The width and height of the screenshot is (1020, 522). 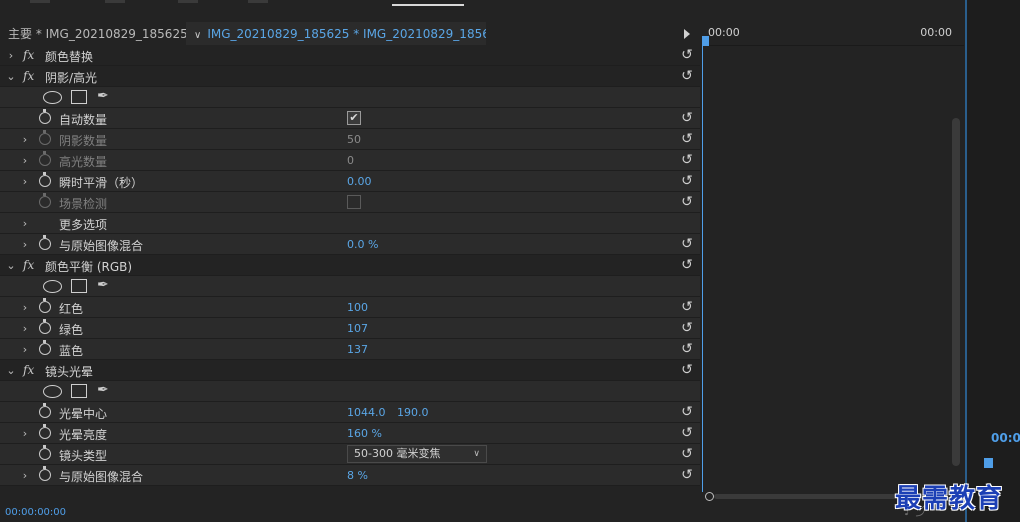 What do you see at coordinates (83, 414) in the screenshot?
I see `property-label: 光晕中心` at bounding box center [83, 414].